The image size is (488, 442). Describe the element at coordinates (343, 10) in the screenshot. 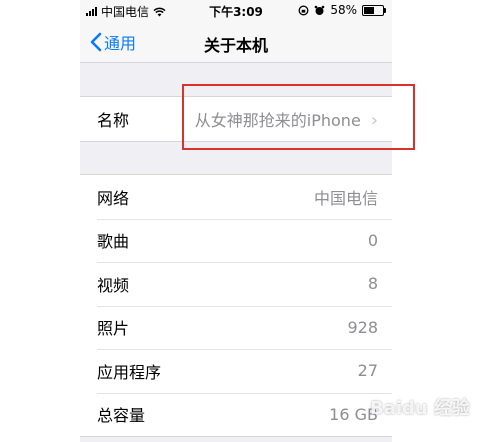

I see `battery-percent: 58%` at that location.